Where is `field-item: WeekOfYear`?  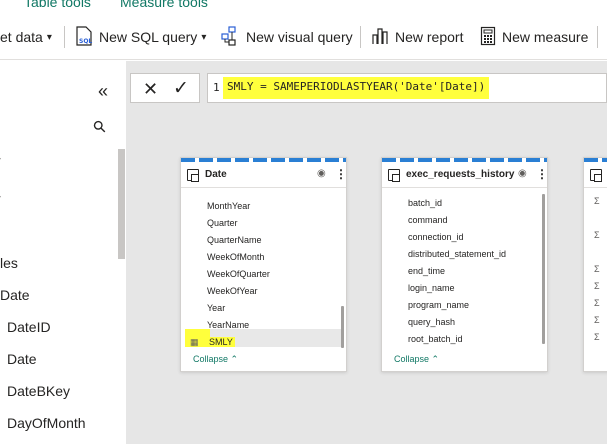
field-item: WeekOfYear is located at coordinates (232, 291).